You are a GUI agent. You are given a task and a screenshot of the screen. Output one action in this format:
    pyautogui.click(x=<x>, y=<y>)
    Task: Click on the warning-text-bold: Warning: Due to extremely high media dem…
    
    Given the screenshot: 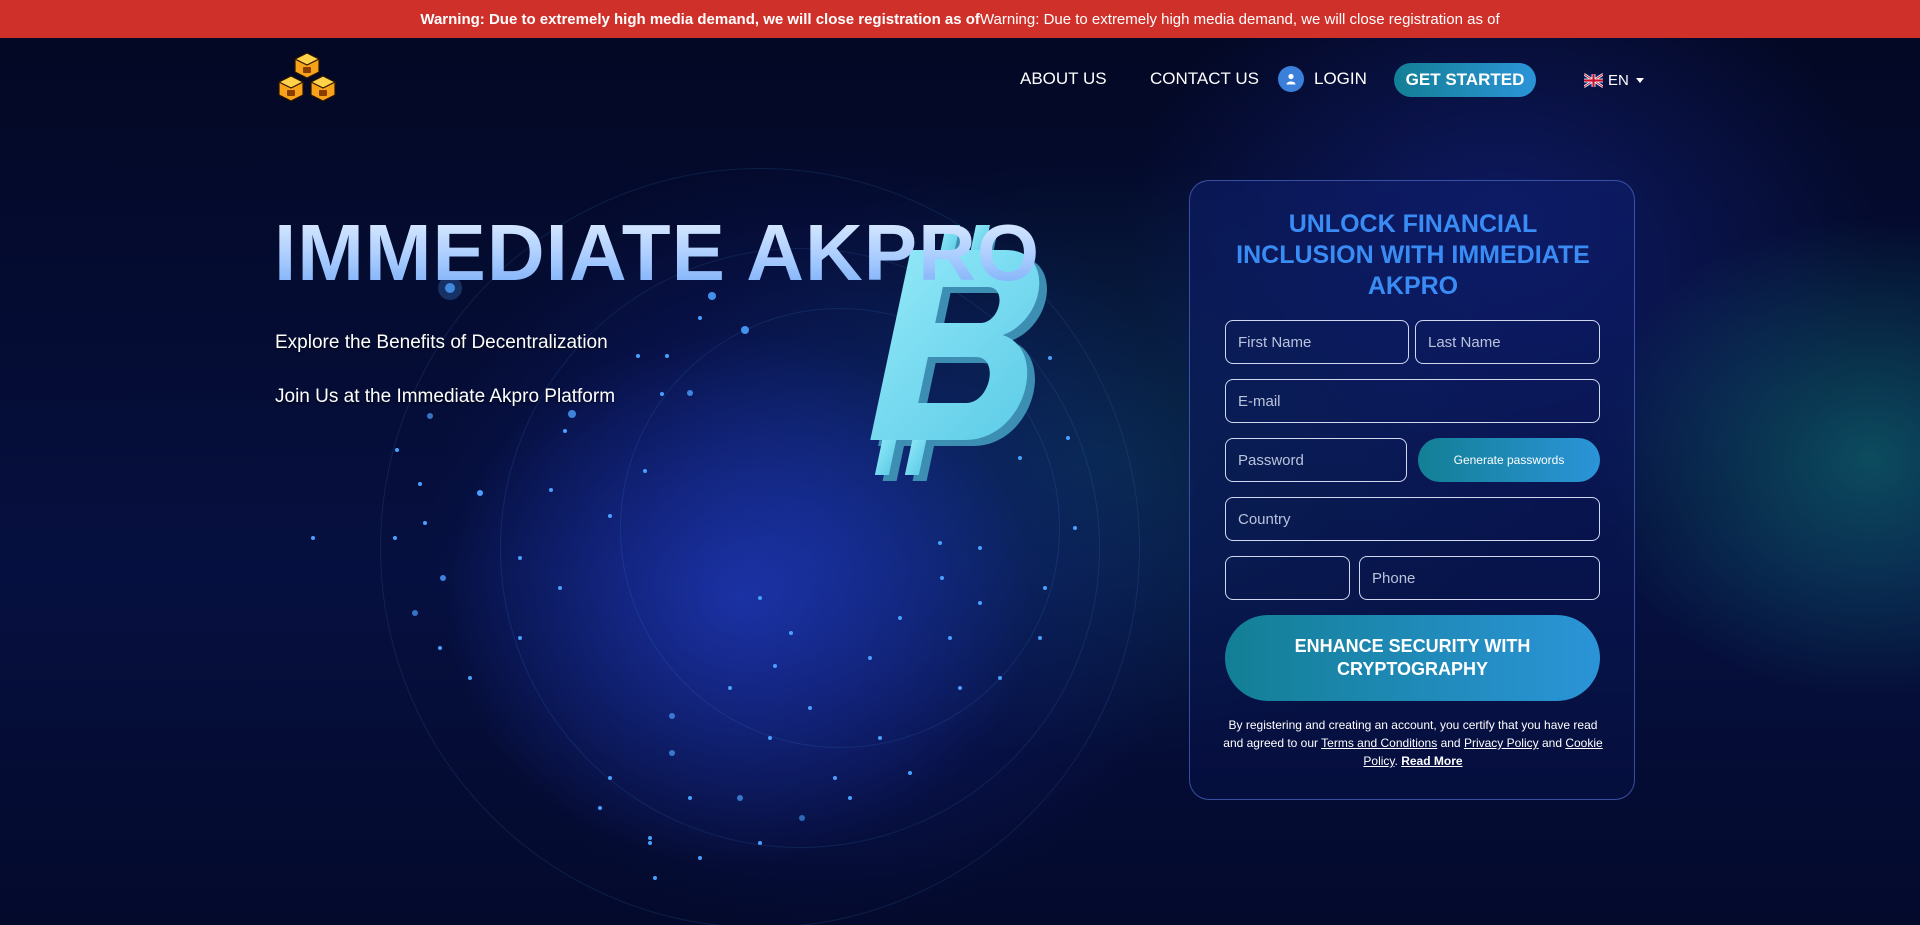 What is the action you would take?
    pyautogui.click(x=700, y=19)
    